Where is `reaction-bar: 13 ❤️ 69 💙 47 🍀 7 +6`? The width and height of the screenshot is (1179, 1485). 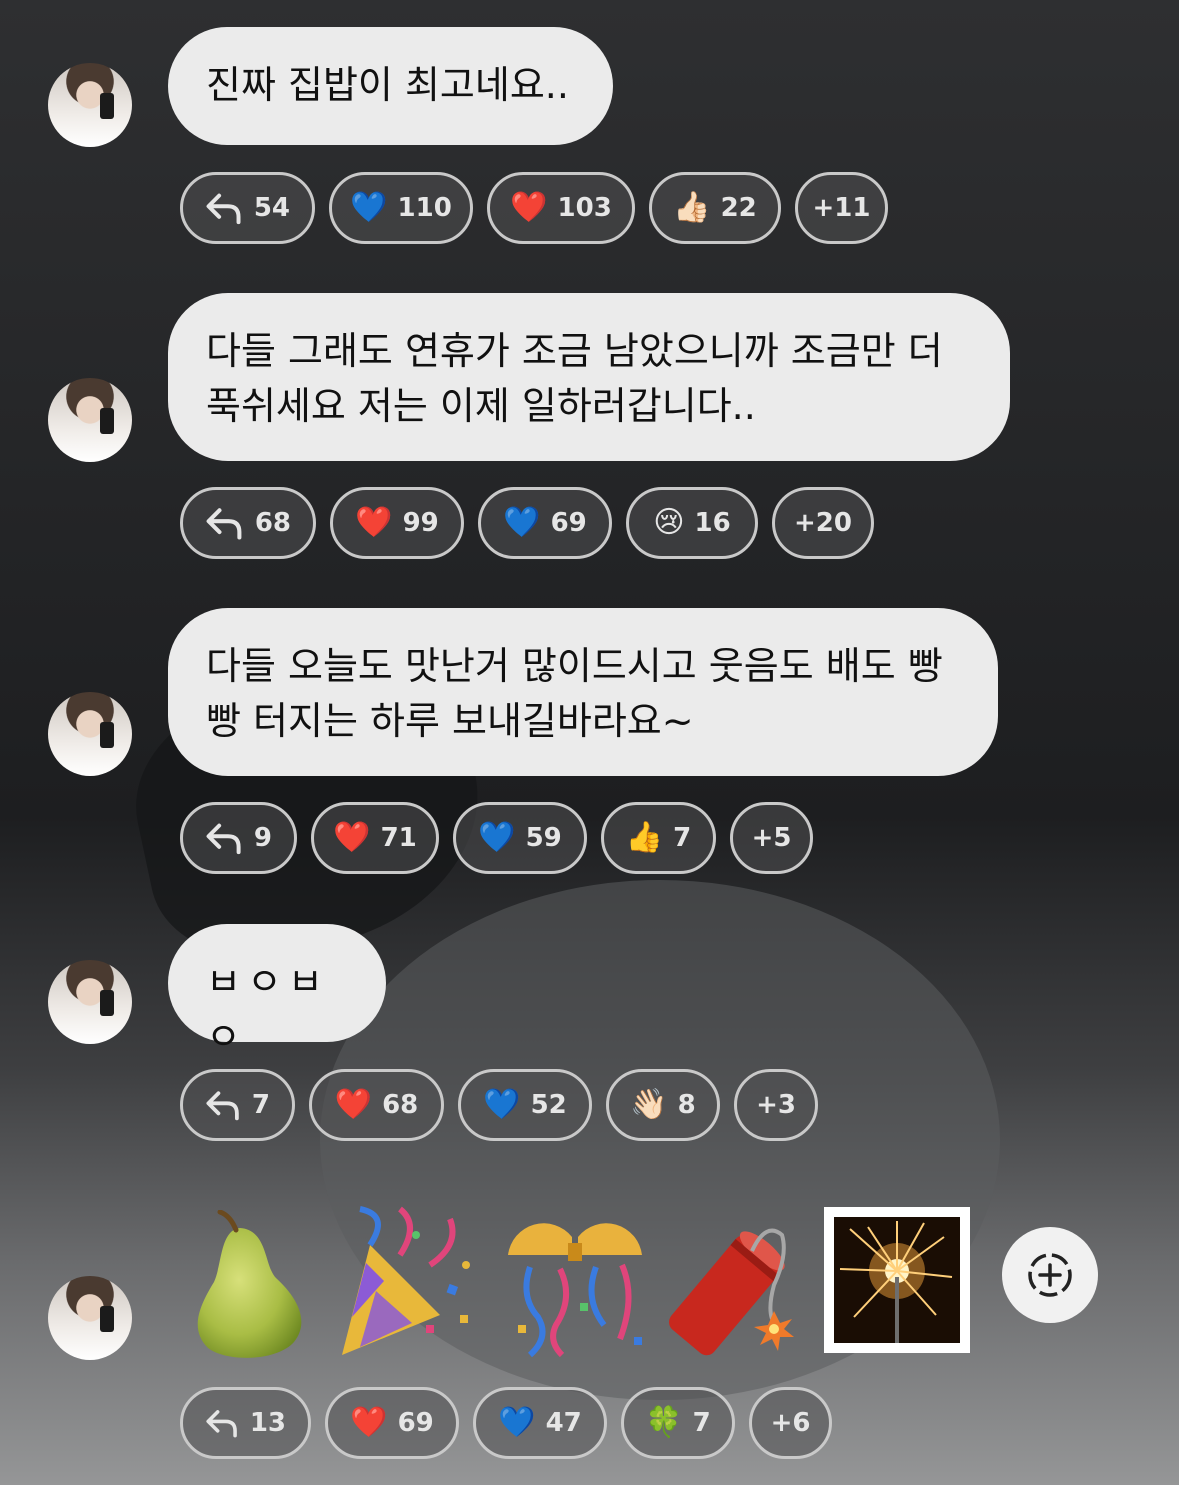
reaction-bar: 13 ❤️ 69 💙 47 🍀 7 +6 is located at coordinates (506, 1423).